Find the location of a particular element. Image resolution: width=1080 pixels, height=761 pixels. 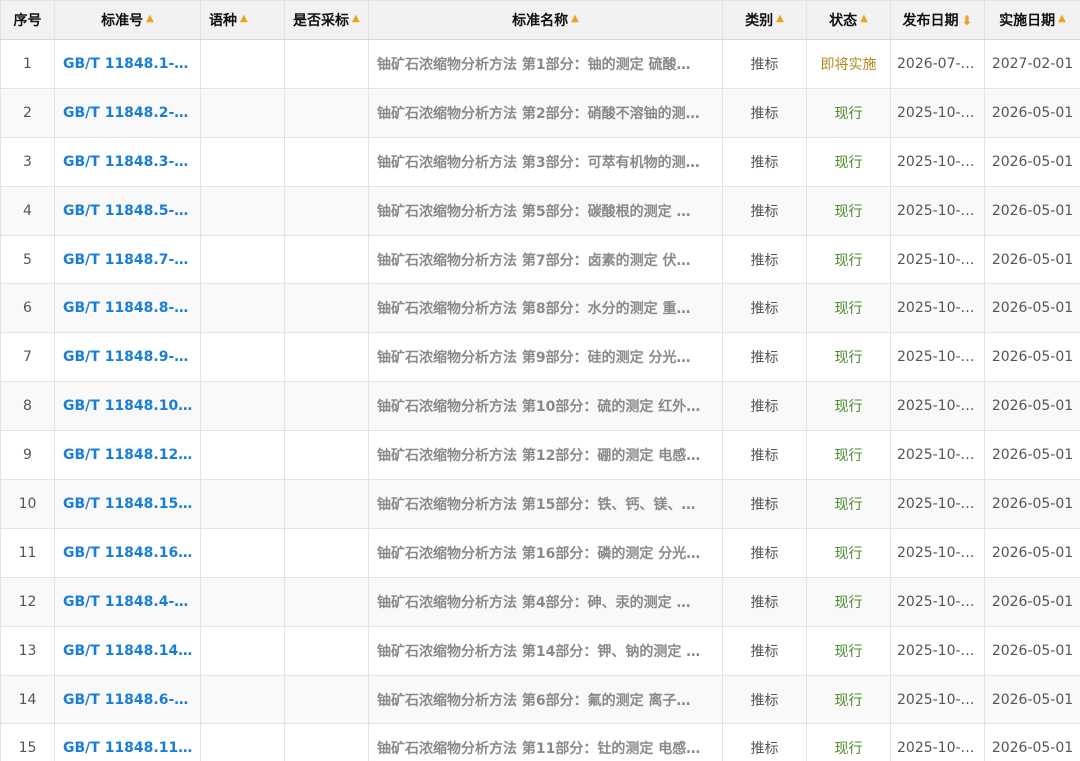

column-header-lang: 语种 ▲ is located at coordinates (242, 20).